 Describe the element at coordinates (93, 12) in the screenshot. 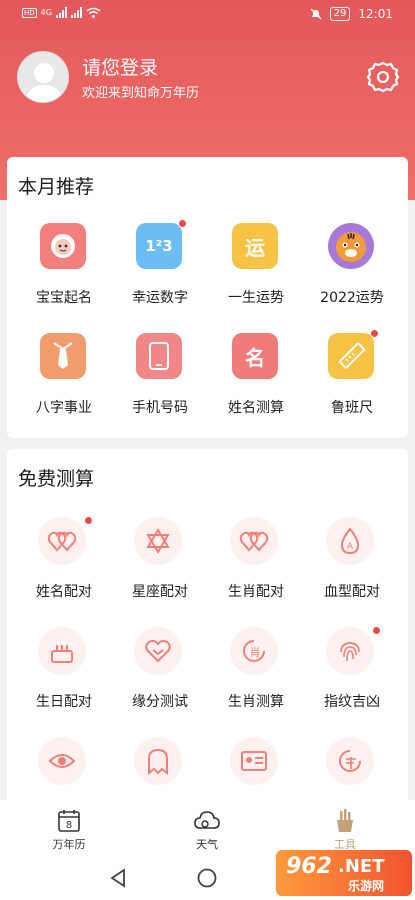

I see `wifi-icon` at that location.